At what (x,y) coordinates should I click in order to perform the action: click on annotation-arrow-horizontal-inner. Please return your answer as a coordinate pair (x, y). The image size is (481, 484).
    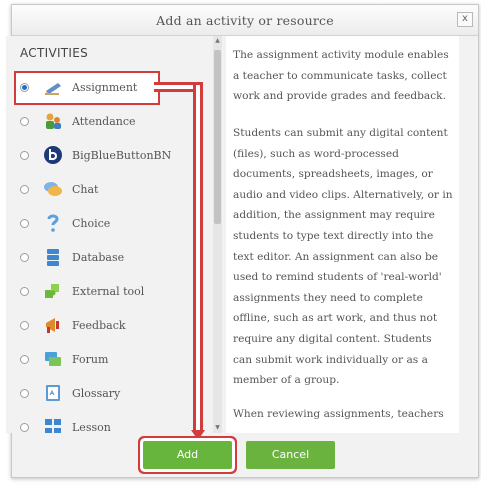
    Looking at the image, I should click on (175, 87).